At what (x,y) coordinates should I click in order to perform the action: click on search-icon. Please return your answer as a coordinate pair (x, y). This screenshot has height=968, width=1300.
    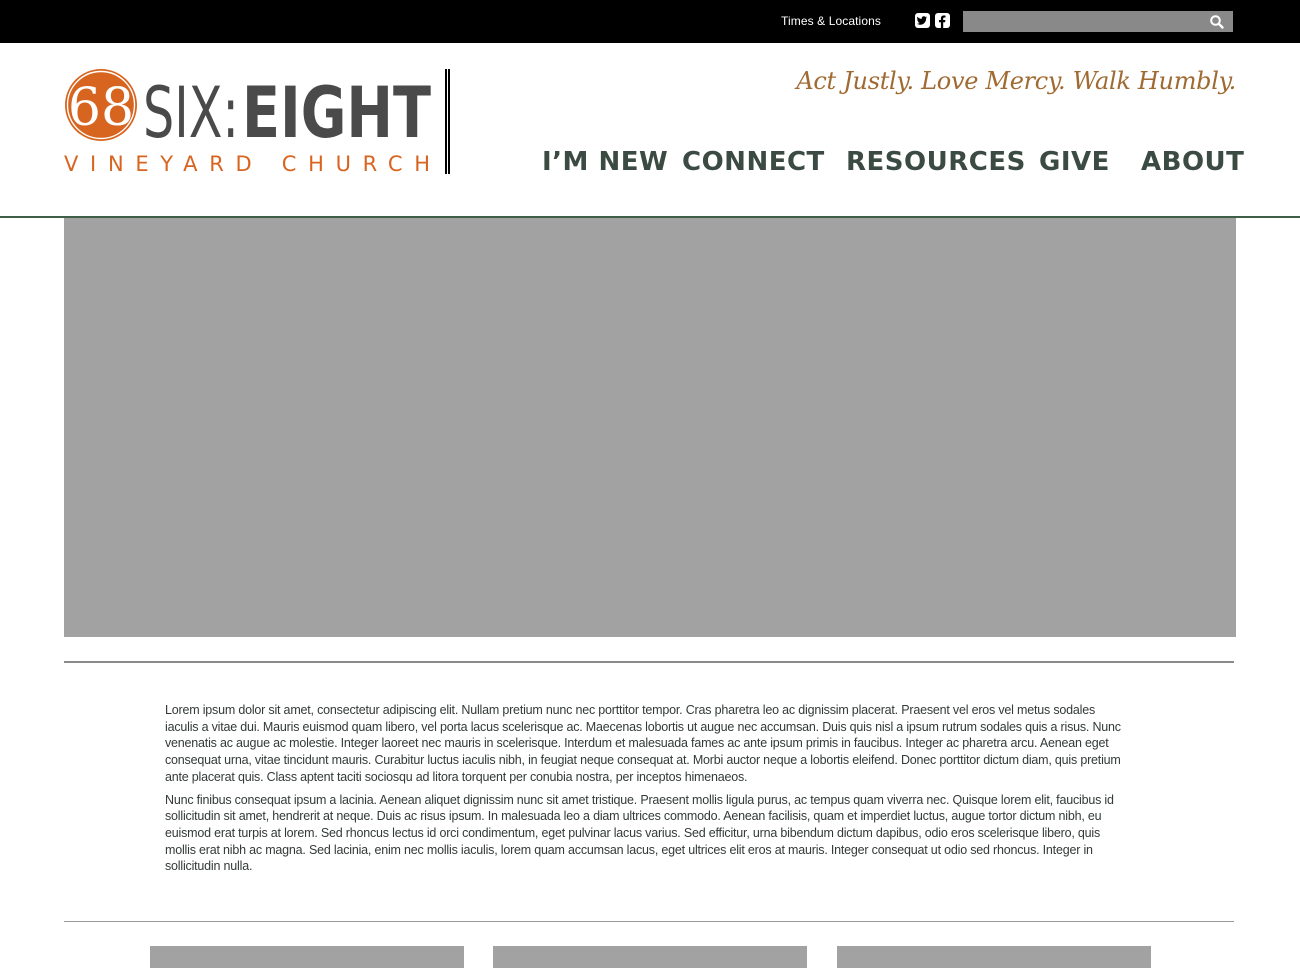
    Looking at the image, I should click on (1217, 22).